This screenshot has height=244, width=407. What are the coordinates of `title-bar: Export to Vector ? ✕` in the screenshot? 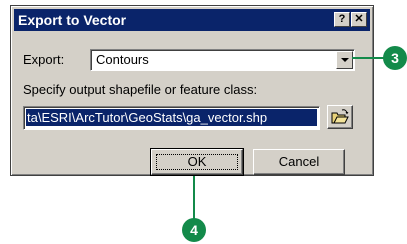 It's located at (192, 20).